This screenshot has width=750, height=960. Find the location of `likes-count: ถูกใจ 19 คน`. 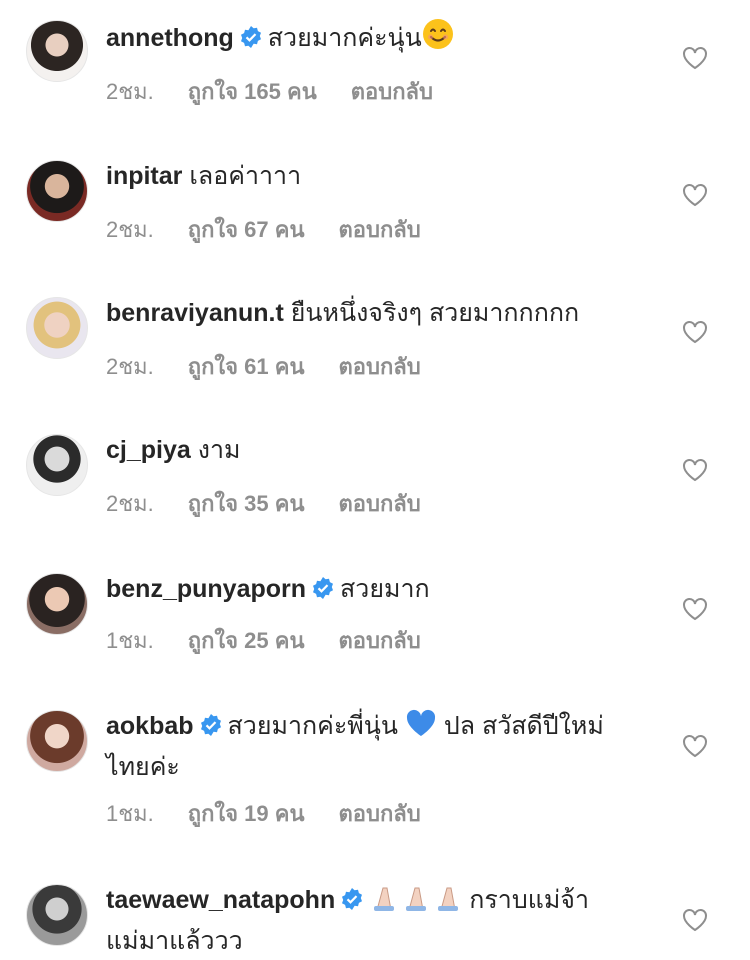

likes-count: ถูกใจ 19 คน is located at coordinates (246, 813).